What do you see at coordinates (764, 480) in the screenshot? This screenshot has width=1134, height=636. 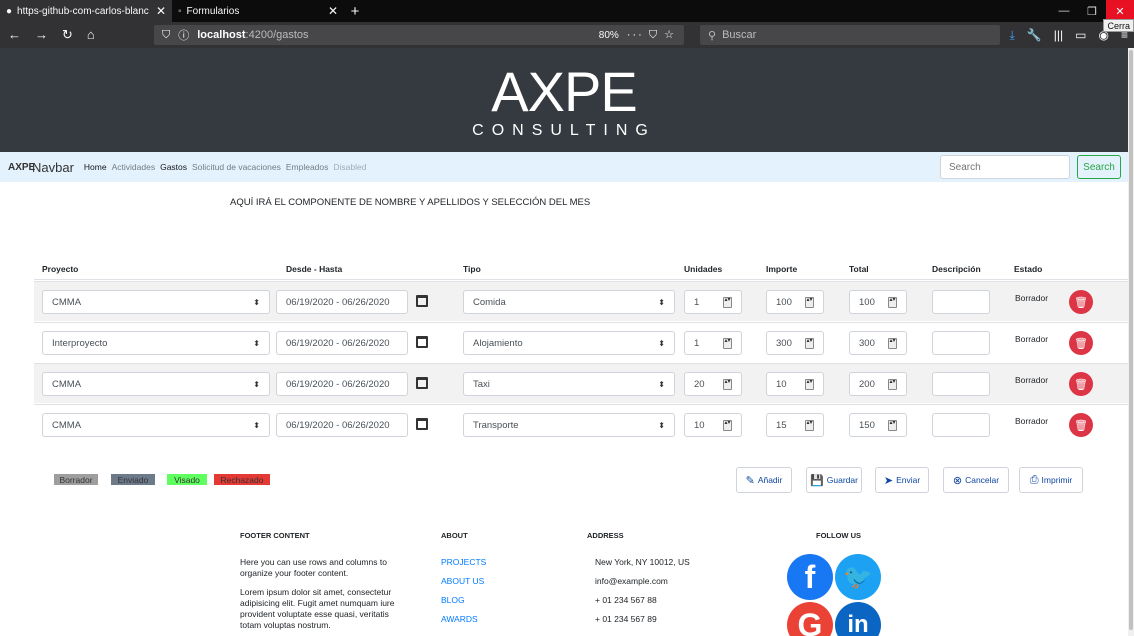 I see `add-button: ✎ Añadir` at bounding box center [764, 480].